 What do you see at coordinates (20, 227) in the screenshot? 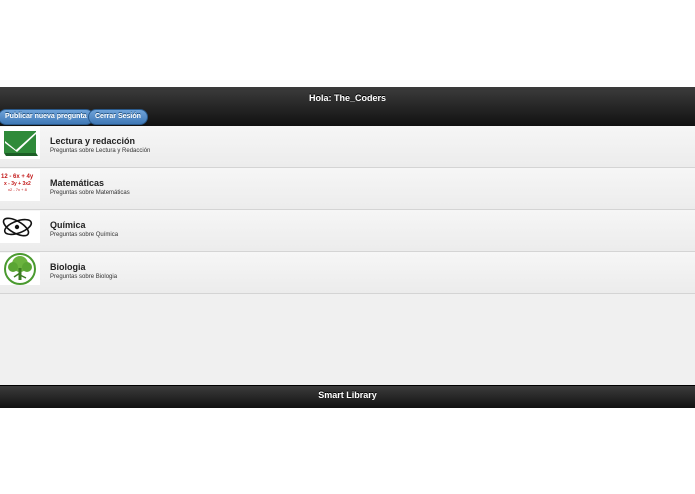
I see `atom-icon` at bounding box center [20, 227].